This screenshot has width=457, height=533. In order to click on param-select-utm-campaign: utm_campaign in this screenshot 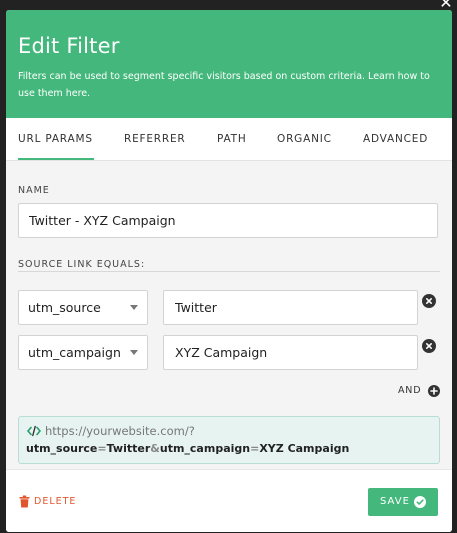, I will do `click(83, 352)`.